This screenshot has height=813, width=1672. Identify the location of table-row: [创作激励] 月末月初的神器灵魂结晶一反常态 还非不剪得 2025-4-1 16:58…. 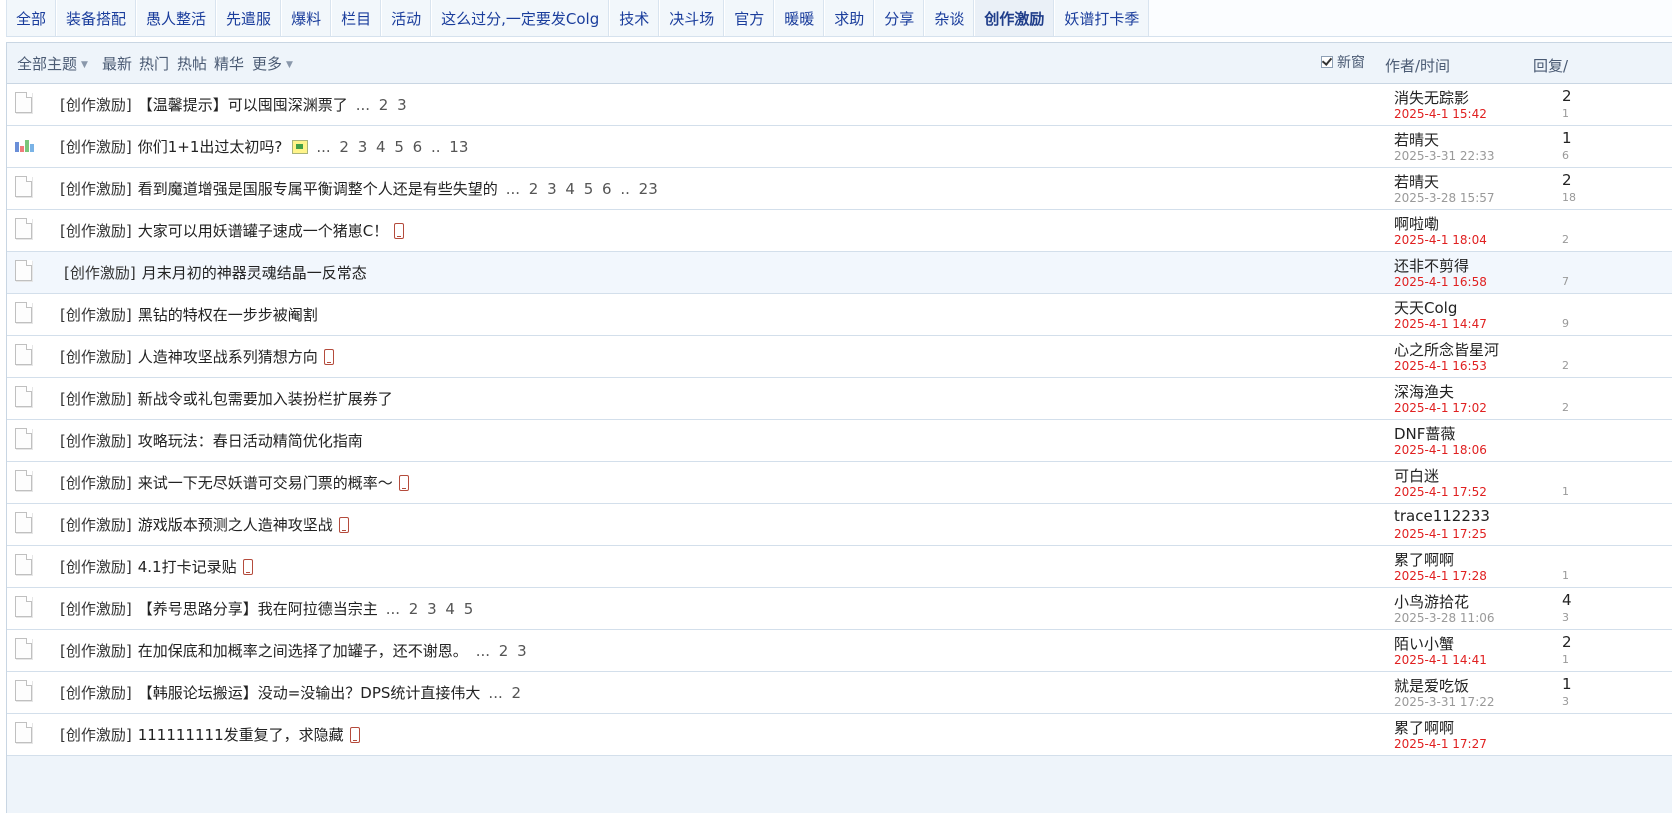
(839, 273).